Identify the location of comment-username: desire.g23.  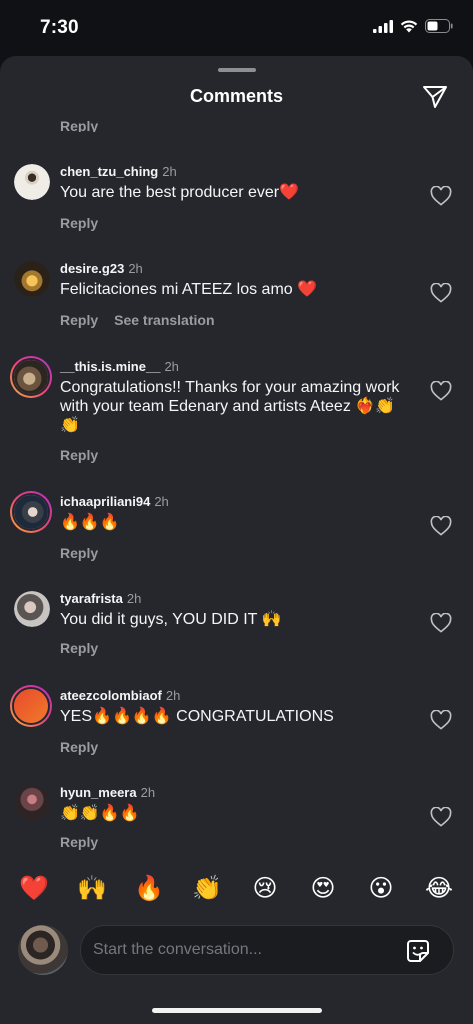
(92, 268).